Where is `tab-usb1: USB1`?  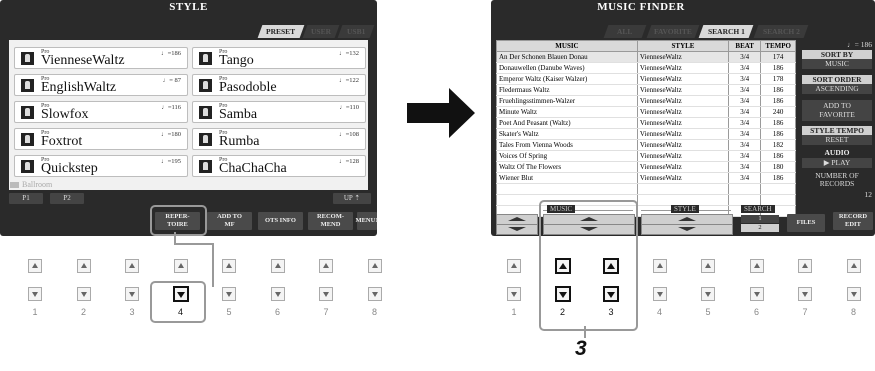
tab-usb1: USB1 is located at coordinates (356, 31).